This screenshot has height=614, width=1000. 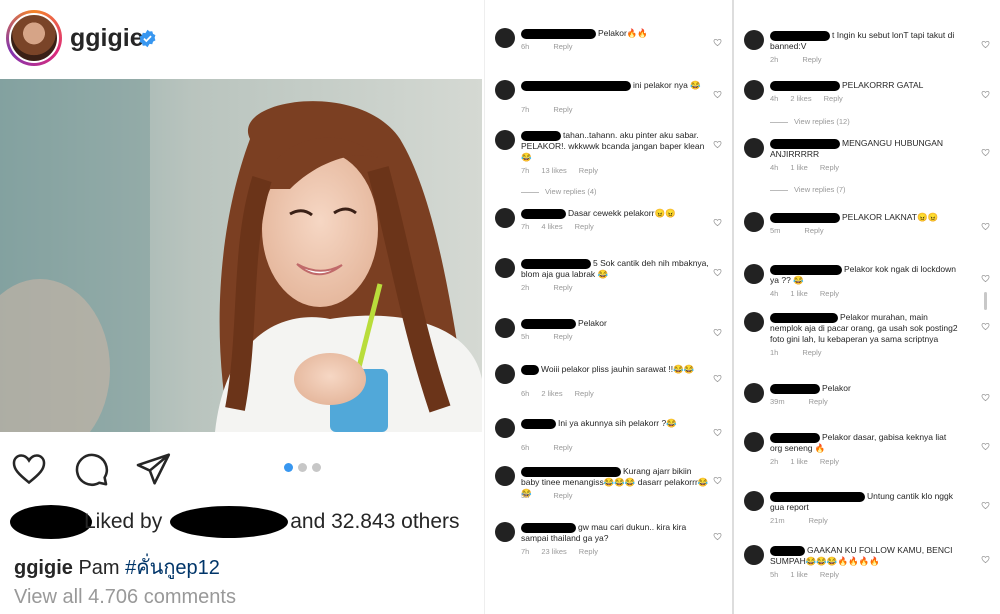 What do you see at coordinates (34, 38) in the screenshot?
I see `profile-avatar` at bounding box center [34, 38].